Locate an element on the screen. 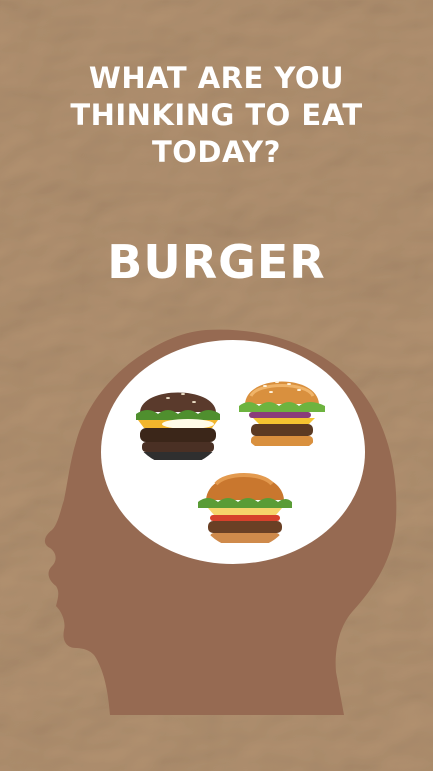  burger-photo-classic is located at coordinates (245, 504).